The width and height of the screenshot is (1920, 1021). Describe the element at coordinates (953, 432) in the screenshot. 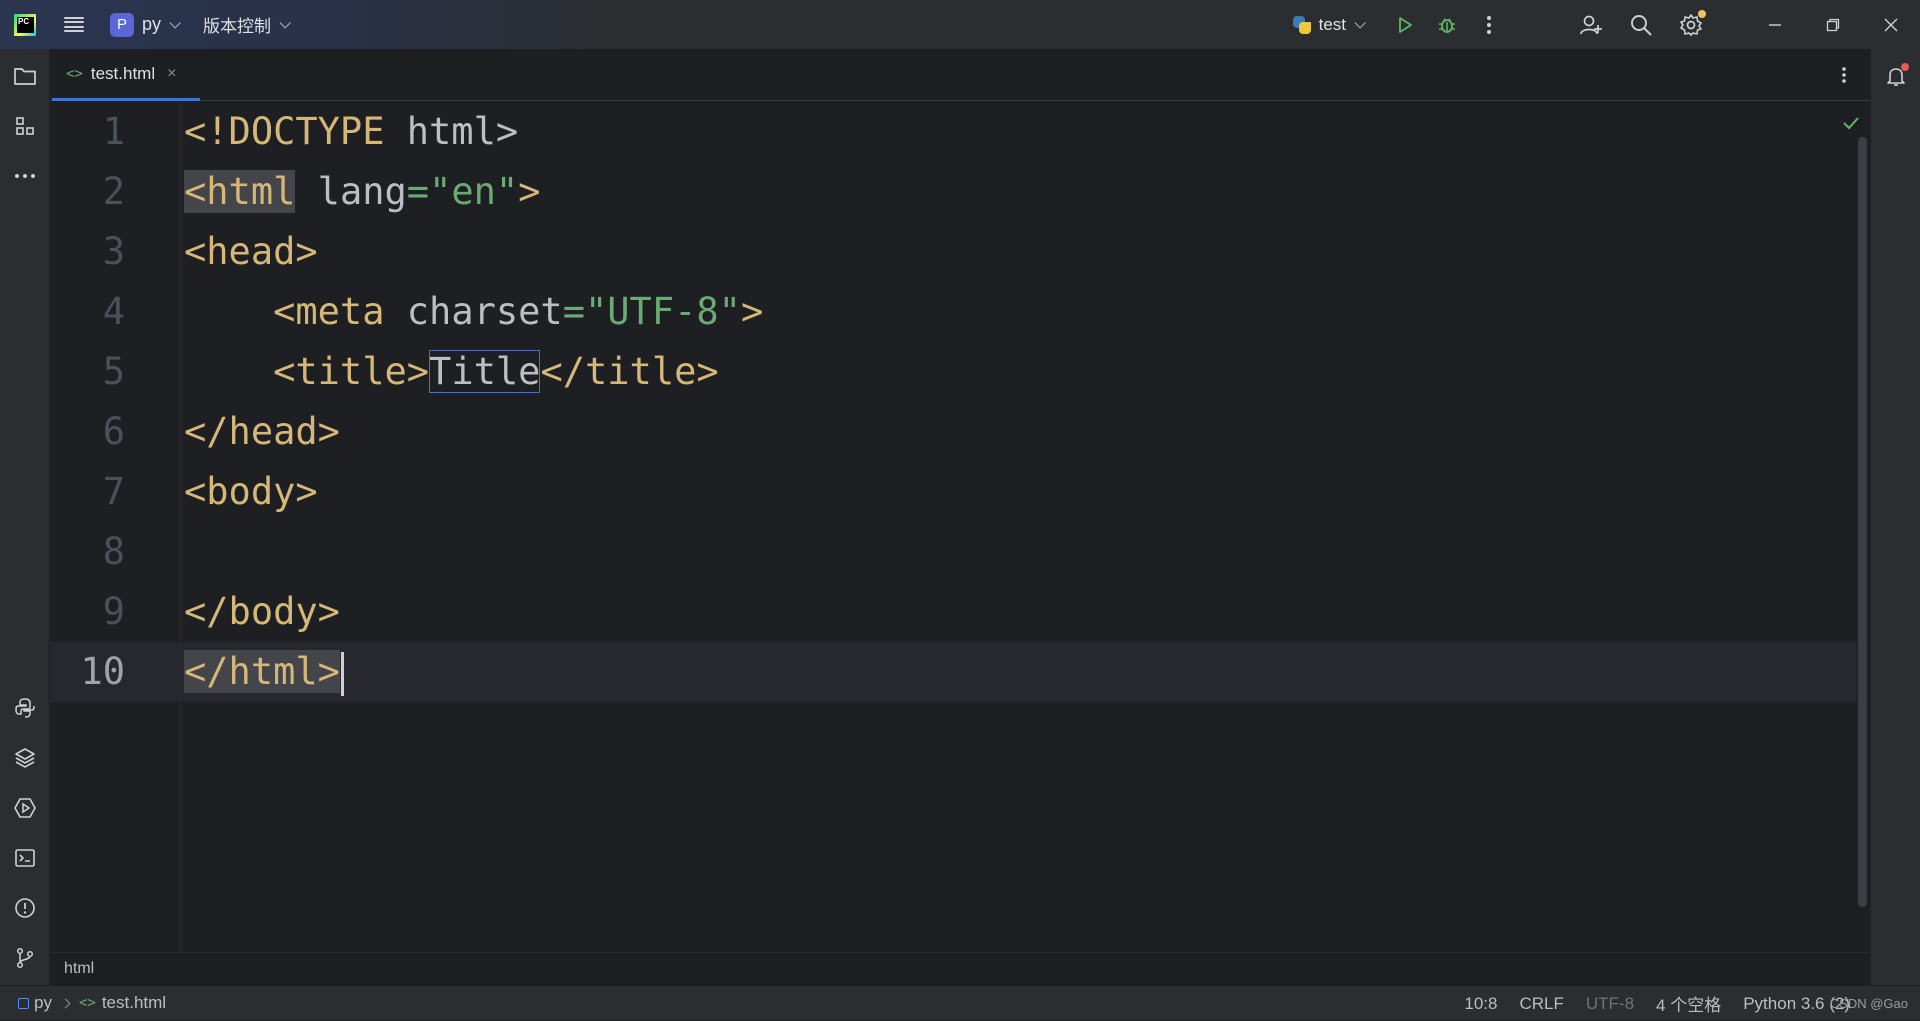

I see `code-line: 6 </head>` at that location.